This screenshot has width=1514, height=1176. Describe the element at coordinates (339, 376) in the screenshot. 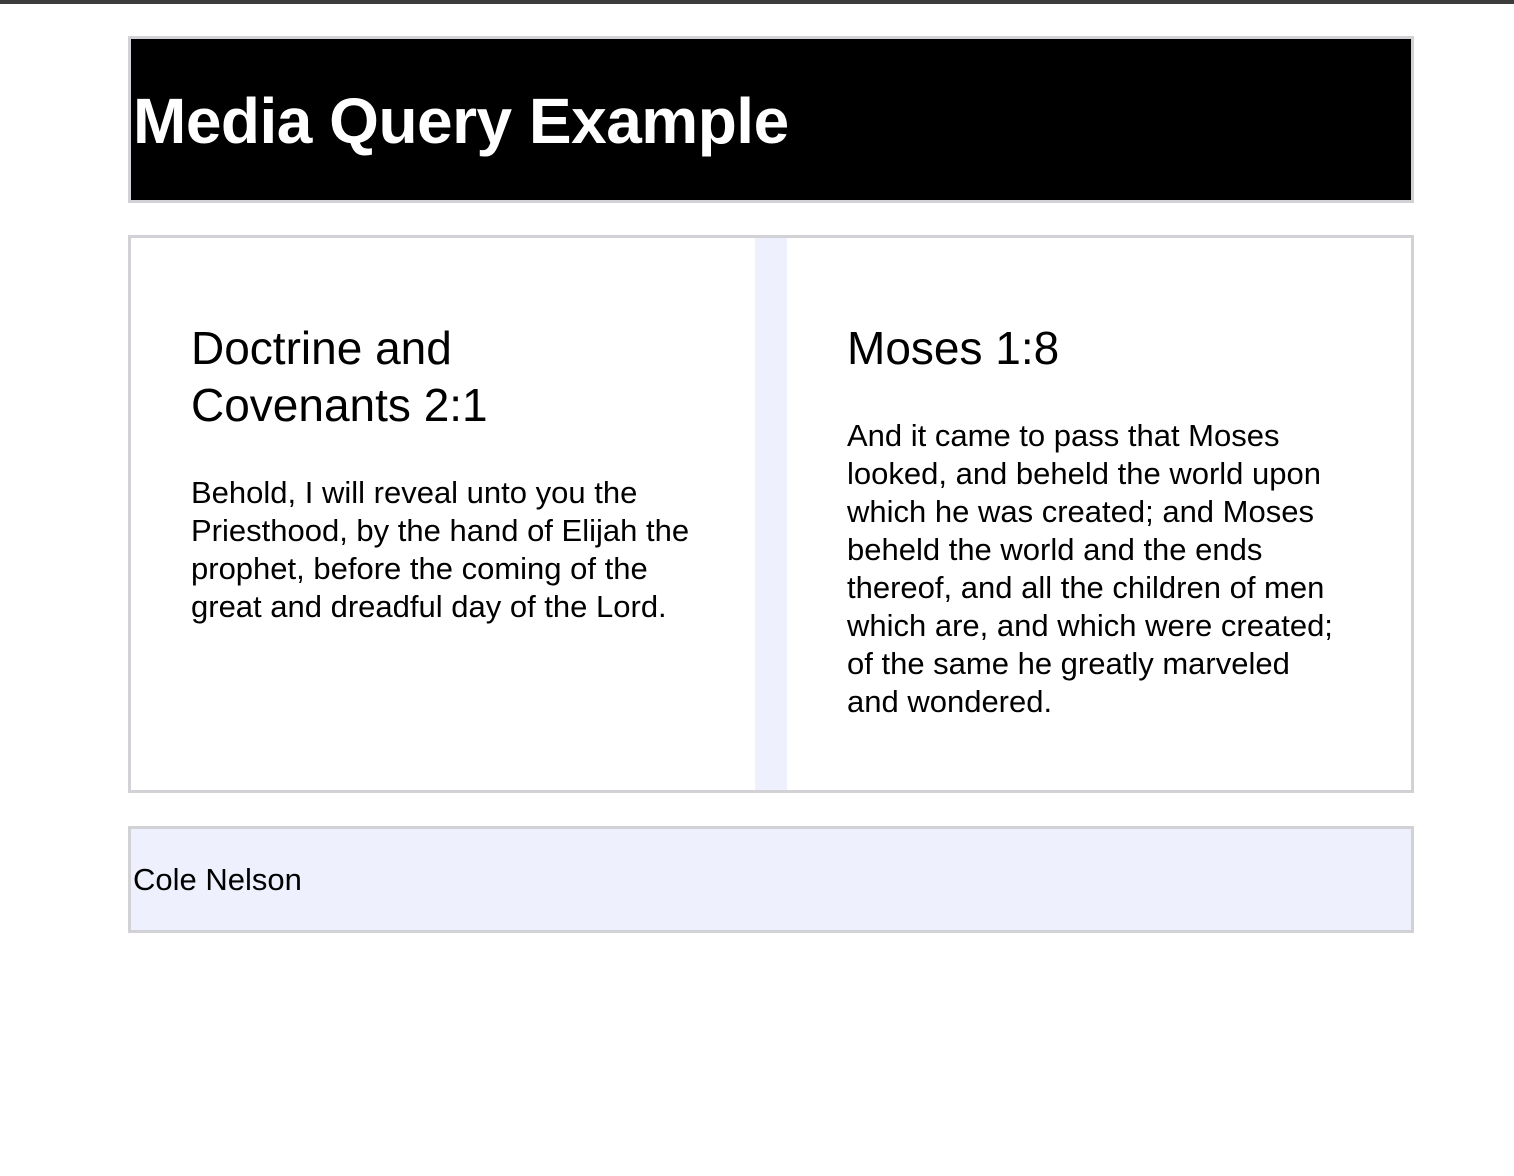

I see `card-title: Doctrine and Covenants 2:1` at that location.